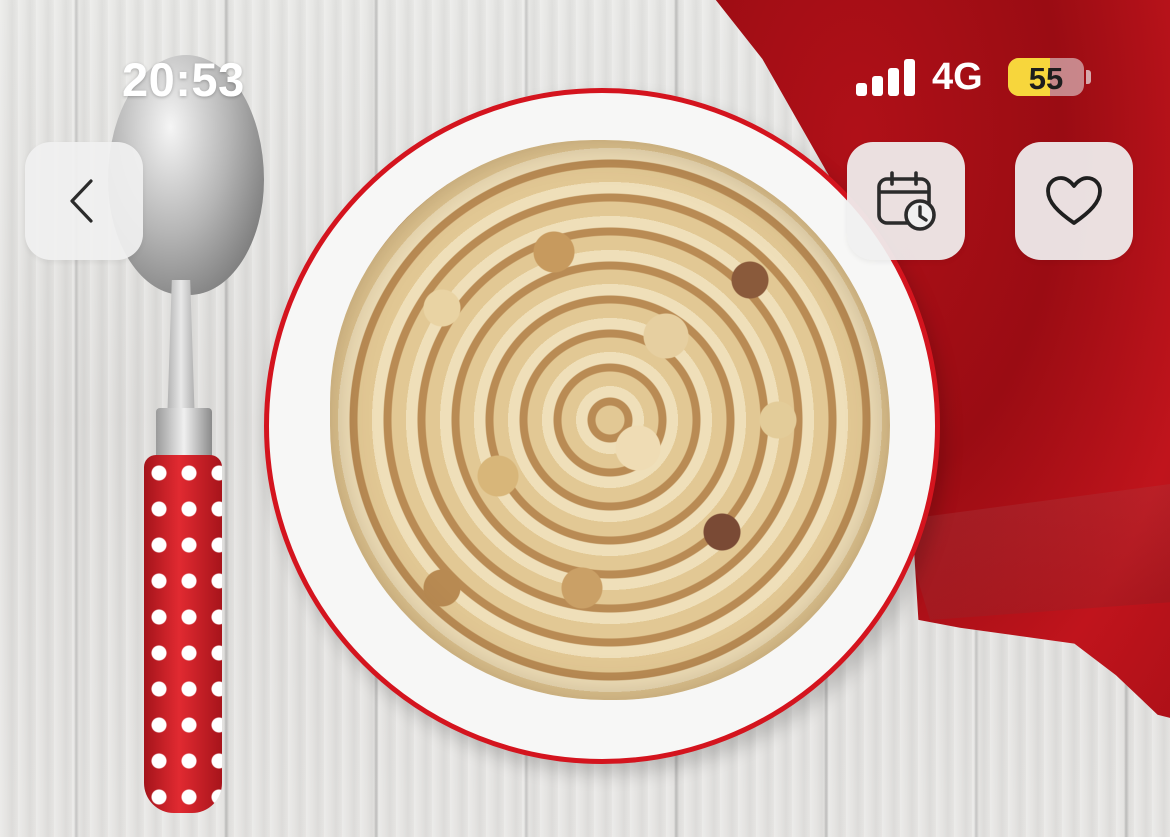 The height and width of the screenshot is (837, 1170). I want to click on calendar-button, so click(906, 201).